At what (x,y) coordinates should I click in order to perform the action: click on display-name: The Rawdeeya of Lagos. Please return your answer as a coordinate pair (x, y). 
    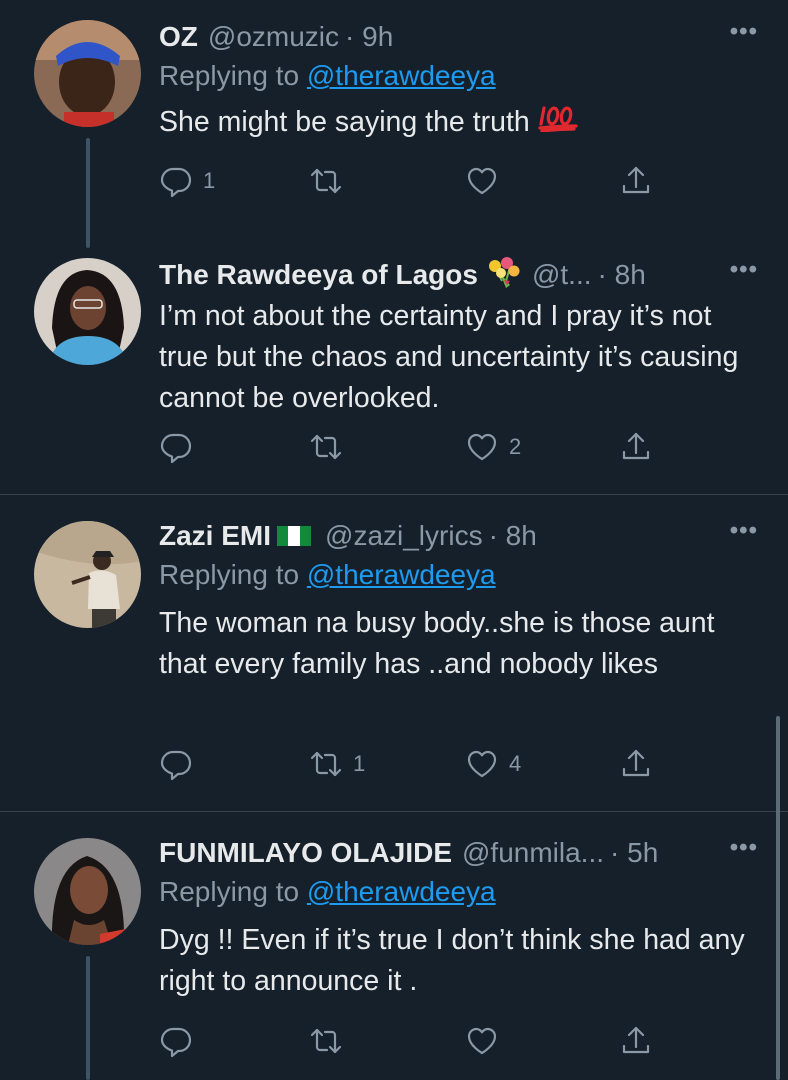
    Looking at the image, I should click on (318, 275).